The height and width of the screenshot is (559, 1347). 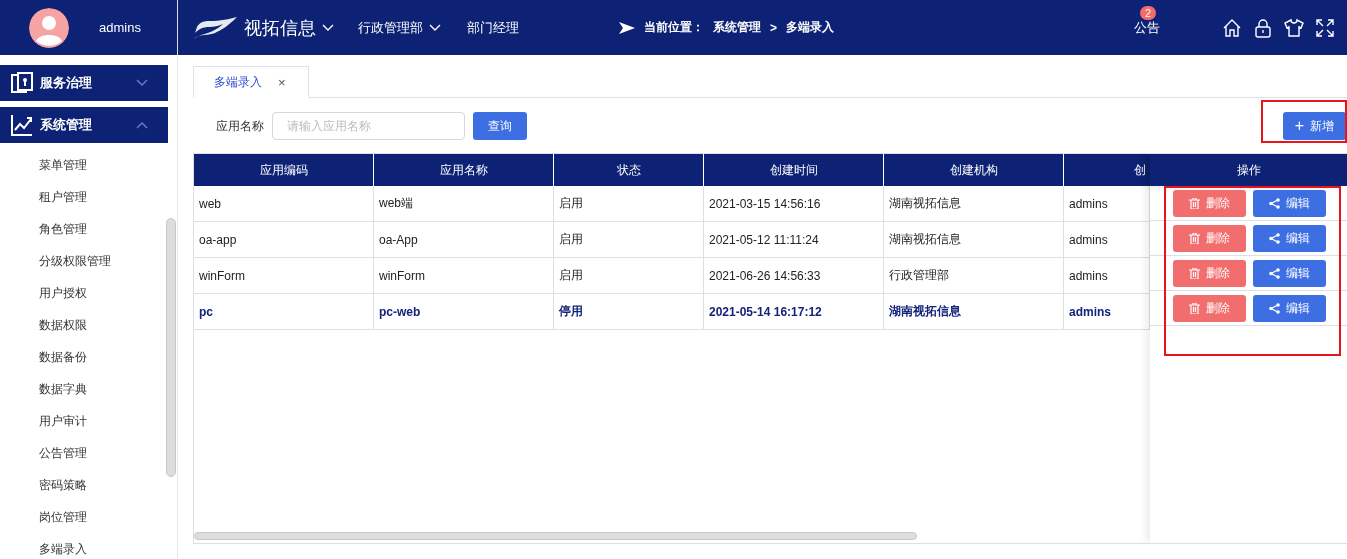 I want to click on table-cell: 2021-05-14 16:17:12, so click(x=794, y=311).